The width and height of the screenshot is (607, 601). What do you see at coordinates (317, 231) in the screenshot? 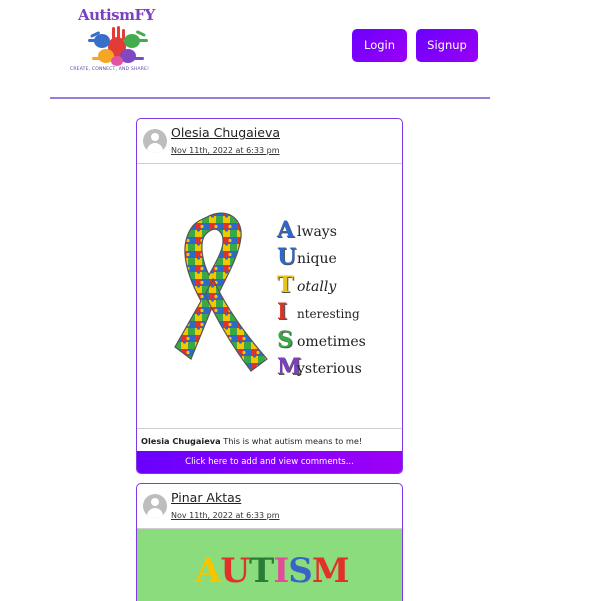
I see `acrostic-word: lways` at bounding box center [317, 231].